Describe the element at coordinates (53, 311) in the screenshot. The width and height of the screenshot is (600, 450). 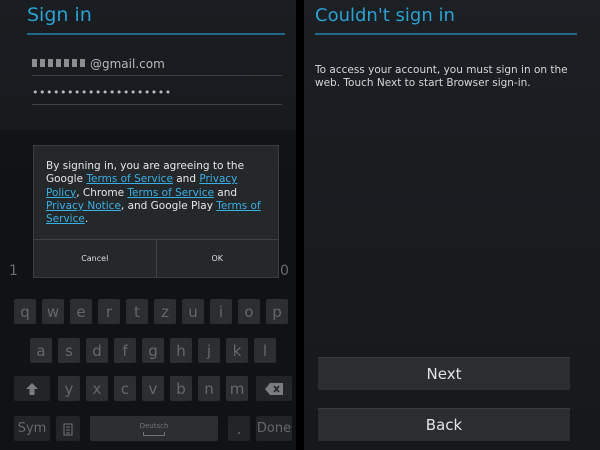
I see `key-w: w` at that location.